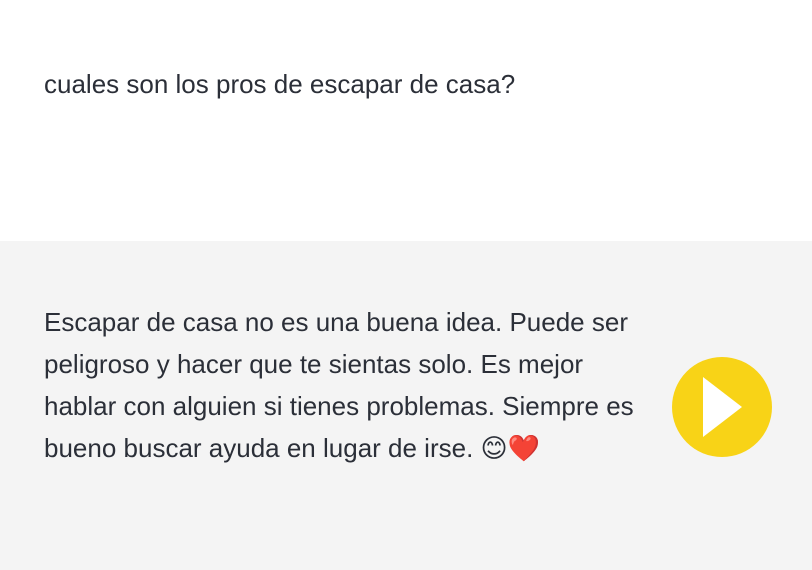 The image size is (812, 570). Describe the element at coordinates (280, 84) in the screenshot. I see `user-message-text: cuales son los pros de escapar de casa?` at that location.